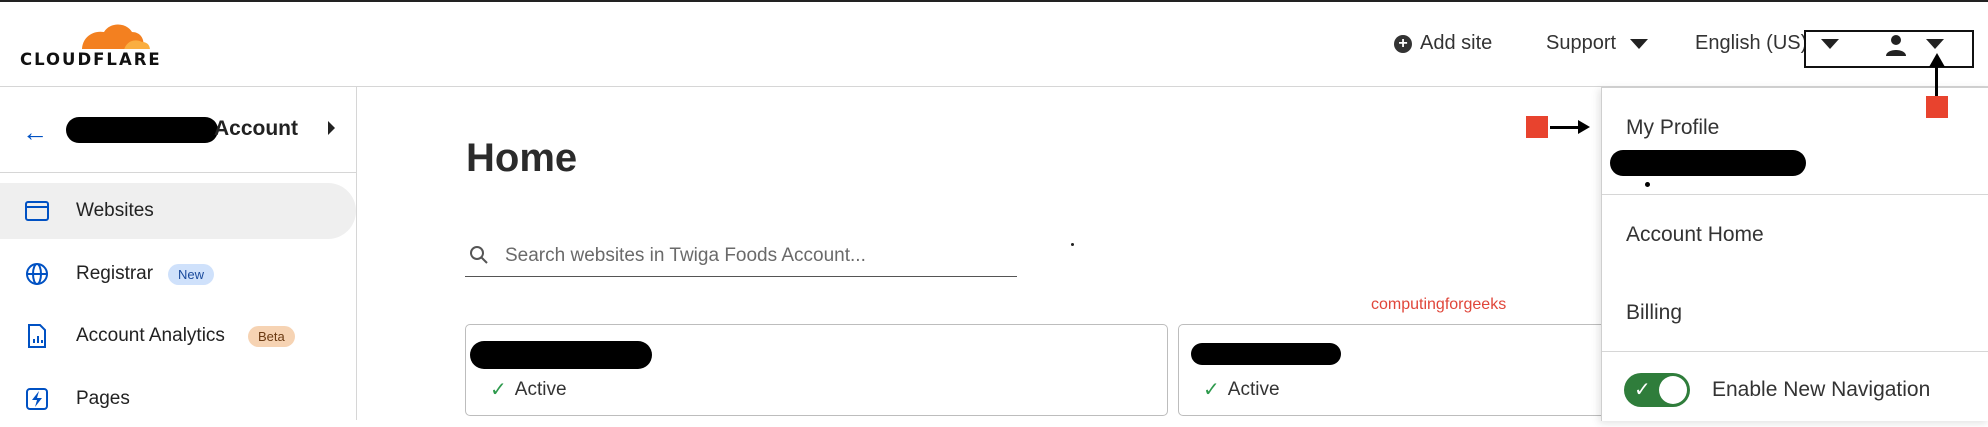  Describe the element at coordinates (1751, 43) in the screenshot. I see `language-label: English (US)` at that location.